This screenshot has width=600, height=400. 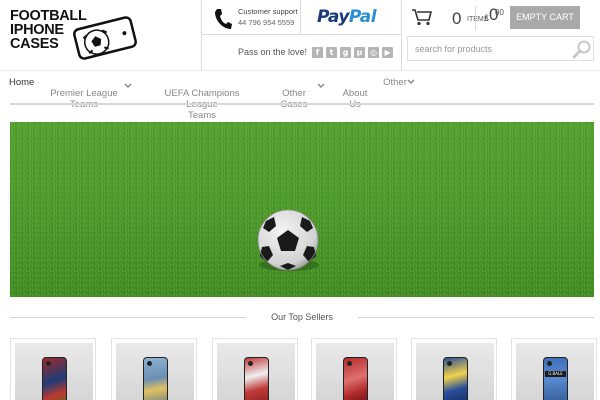 I want to click on search-box, so click(x=500, y=48).